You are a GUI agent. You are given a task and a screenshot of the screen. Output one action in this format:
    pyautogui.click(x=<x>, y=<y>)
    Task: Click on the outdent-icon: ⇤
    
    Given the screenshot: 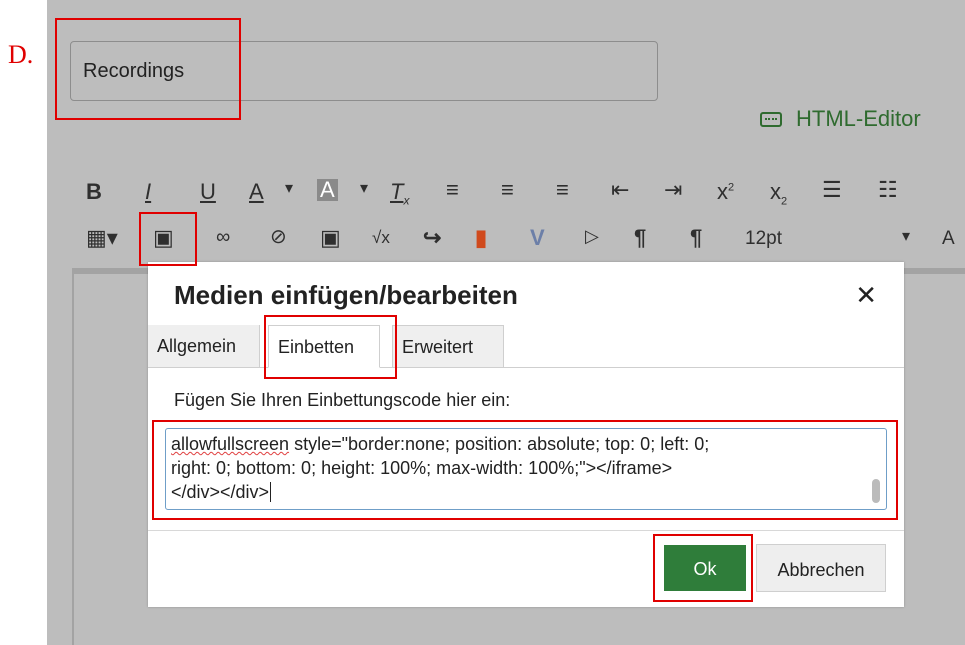 What is the action you would take?
    pyautogui.click(x=620, y=190)
    